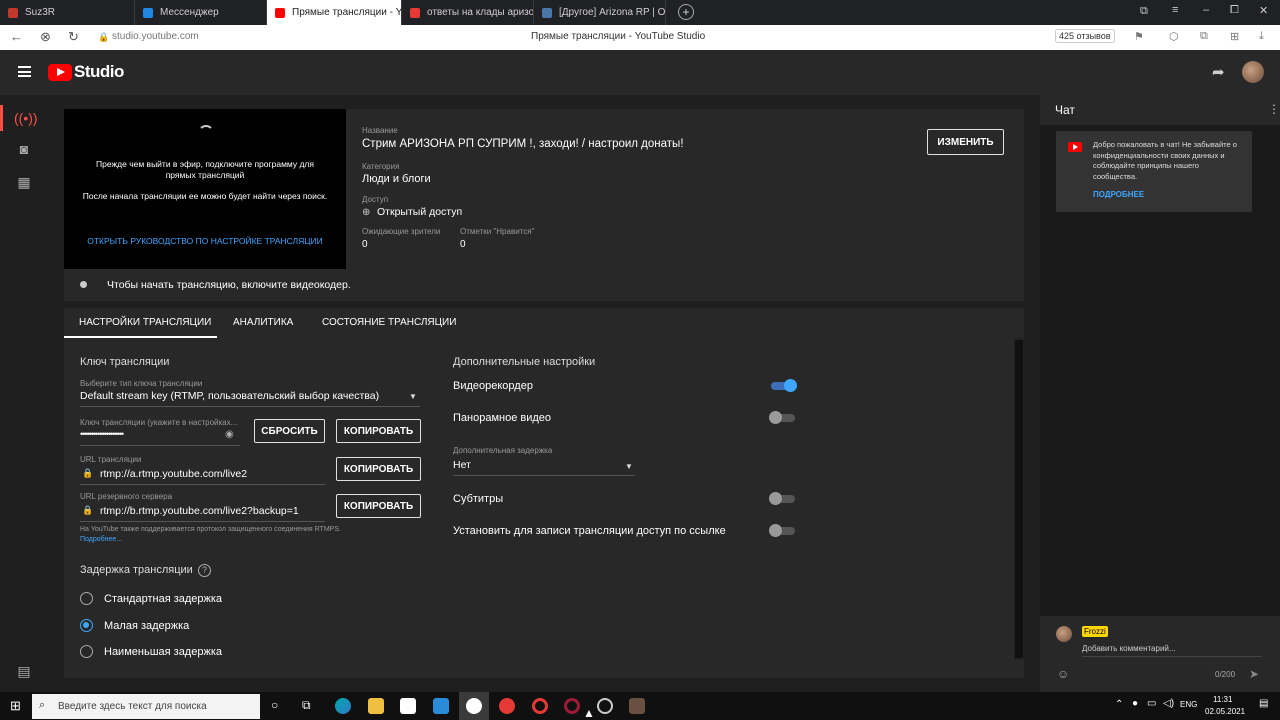 This screenshot has height=720, width=1280. Describe the element at coordinates (1139, 36) in the screenshot. I see `bookmark-icon: ⚑` at that location.